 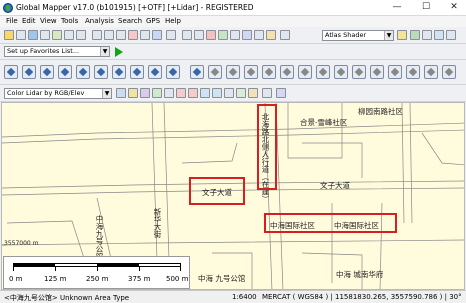 What do you see at coordinates (358, 35) in the screenshot?
I see `shader-select: Atlas Shader ▼` at bounding box center [358, 35].